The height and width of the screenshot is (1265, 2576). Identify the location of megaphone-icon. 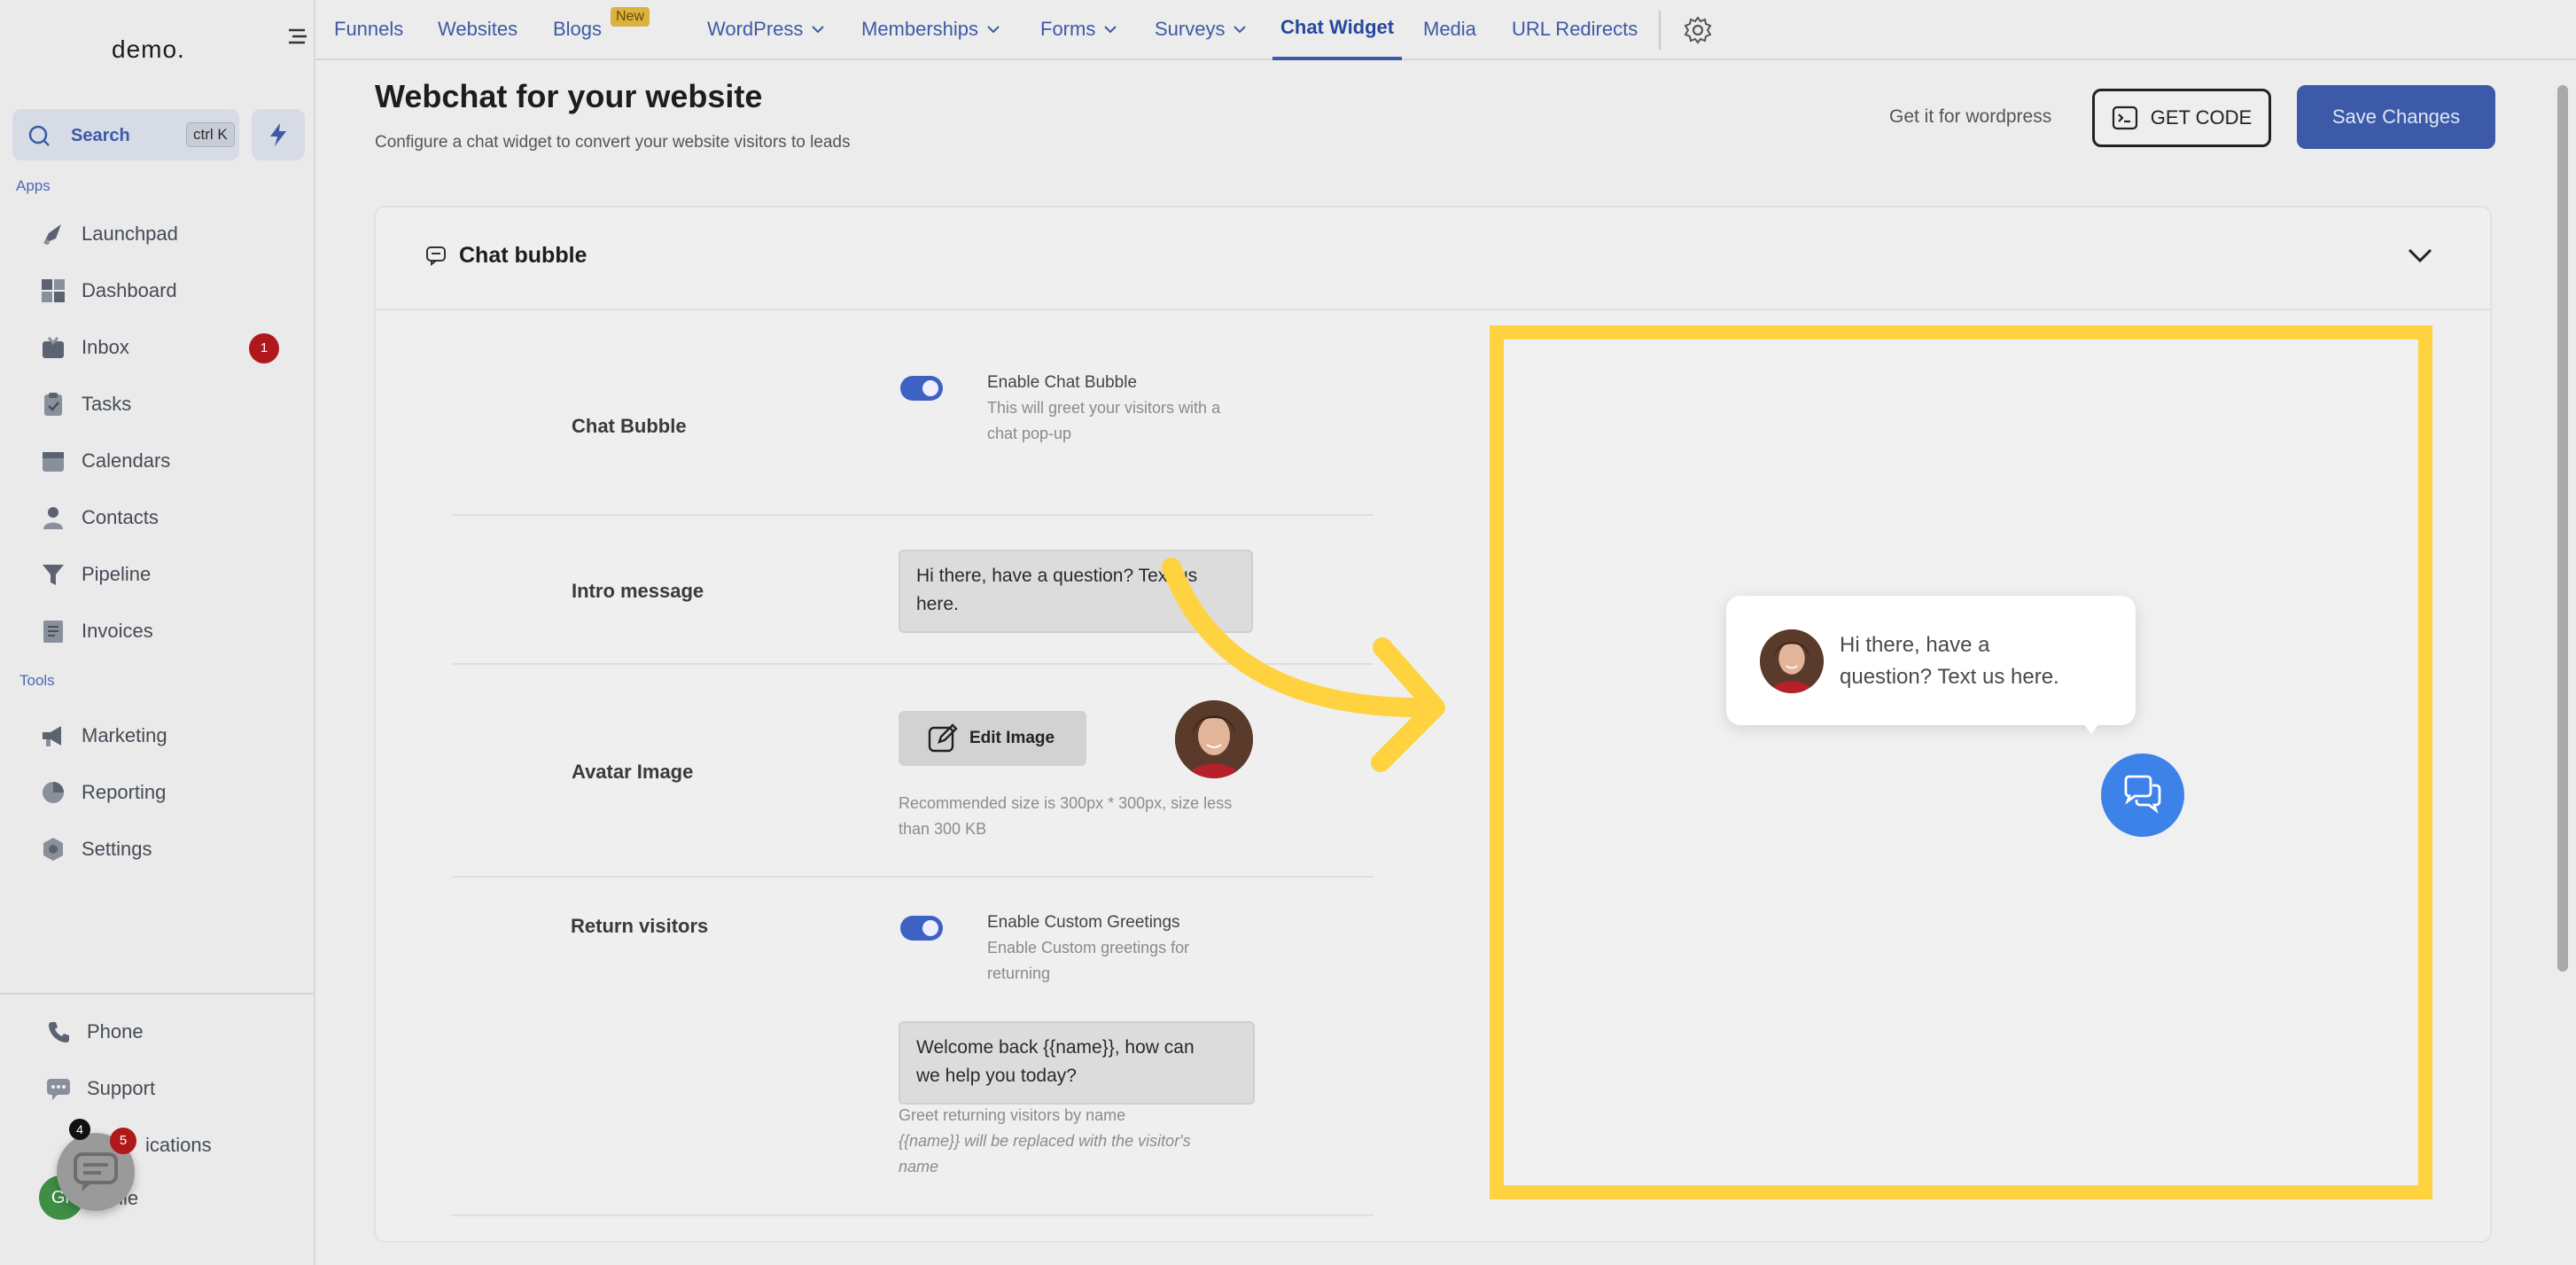
(53, 736).